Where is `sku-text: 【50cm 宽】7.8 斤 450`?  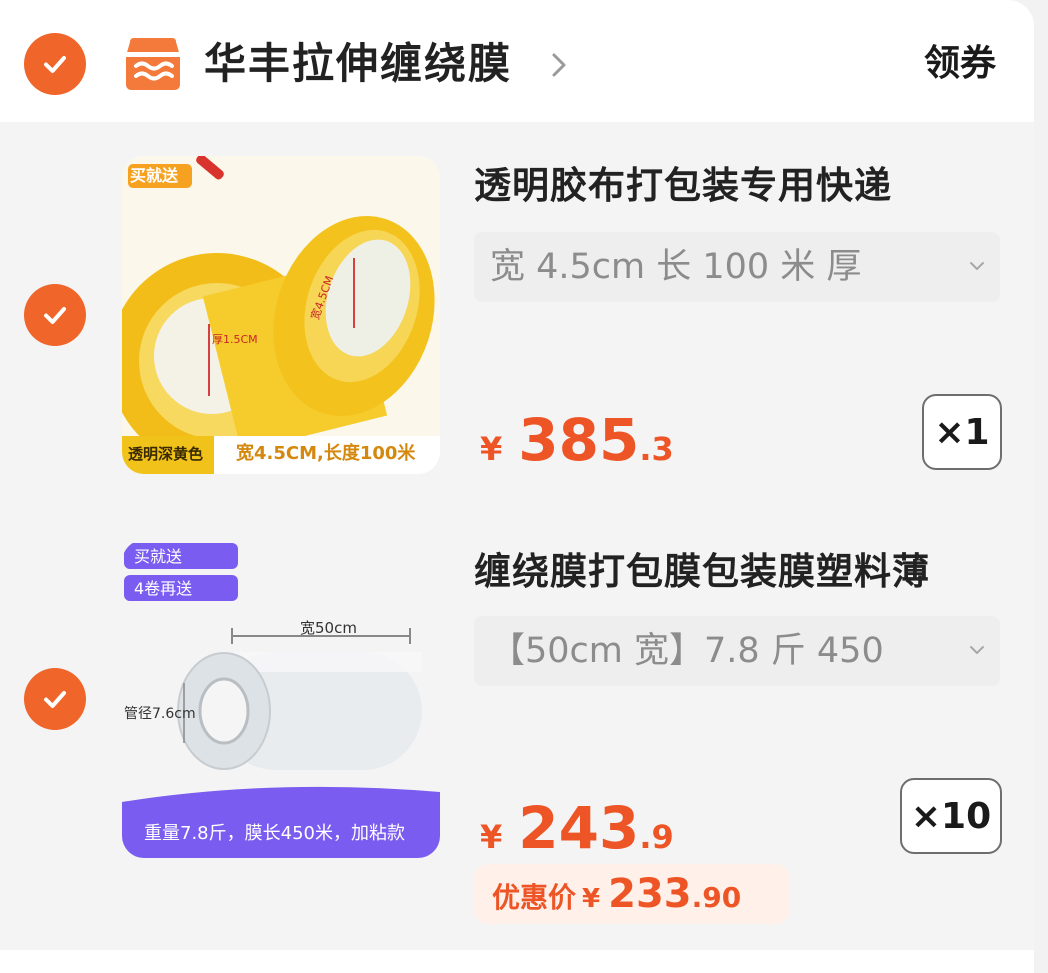
sku-text: 【50cm 宽】7.8 斤 450 is located at coordinates (687, 651).